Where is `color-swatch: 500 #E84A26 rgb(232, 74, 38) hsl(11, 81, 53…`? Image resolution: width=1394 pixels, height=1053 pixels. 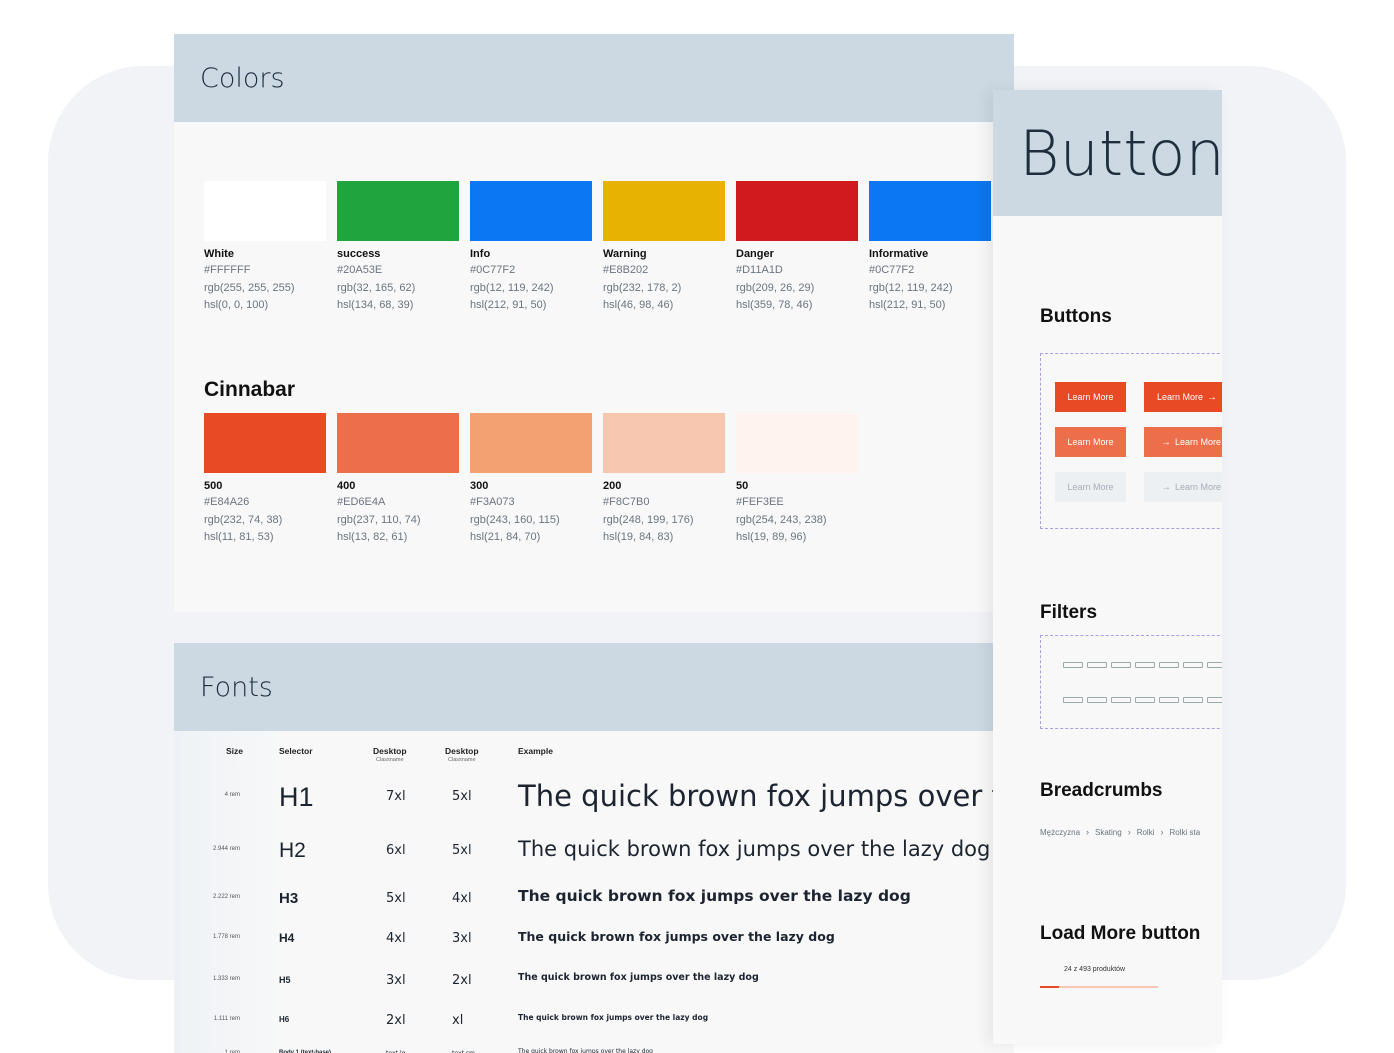
color-swatch: 500 #E84A26 rgb(232, 74, 38) hsl(11, 81, 53… is located at coordinates (265, 480).